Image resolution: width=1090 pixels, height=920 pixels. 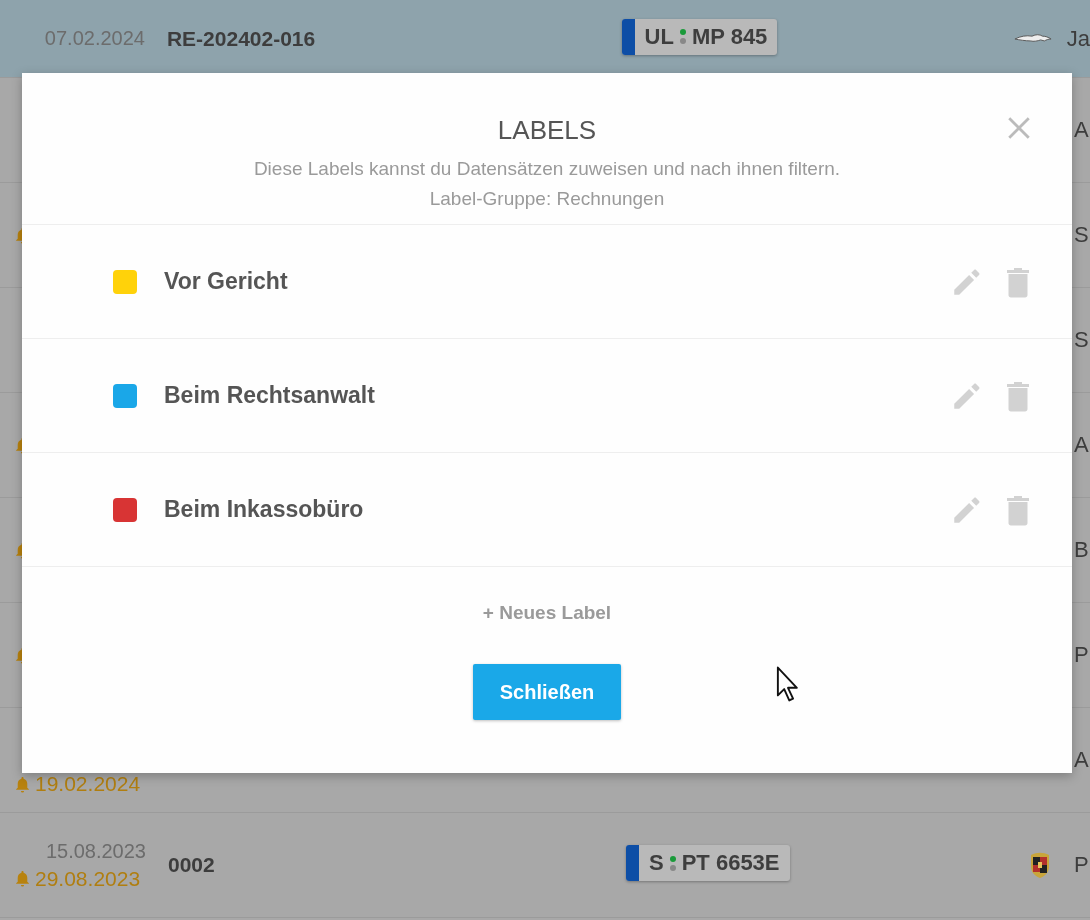 I want to click on label-group-text: Label-Gruppe: Rechnungen, so click(x=547, y=199).